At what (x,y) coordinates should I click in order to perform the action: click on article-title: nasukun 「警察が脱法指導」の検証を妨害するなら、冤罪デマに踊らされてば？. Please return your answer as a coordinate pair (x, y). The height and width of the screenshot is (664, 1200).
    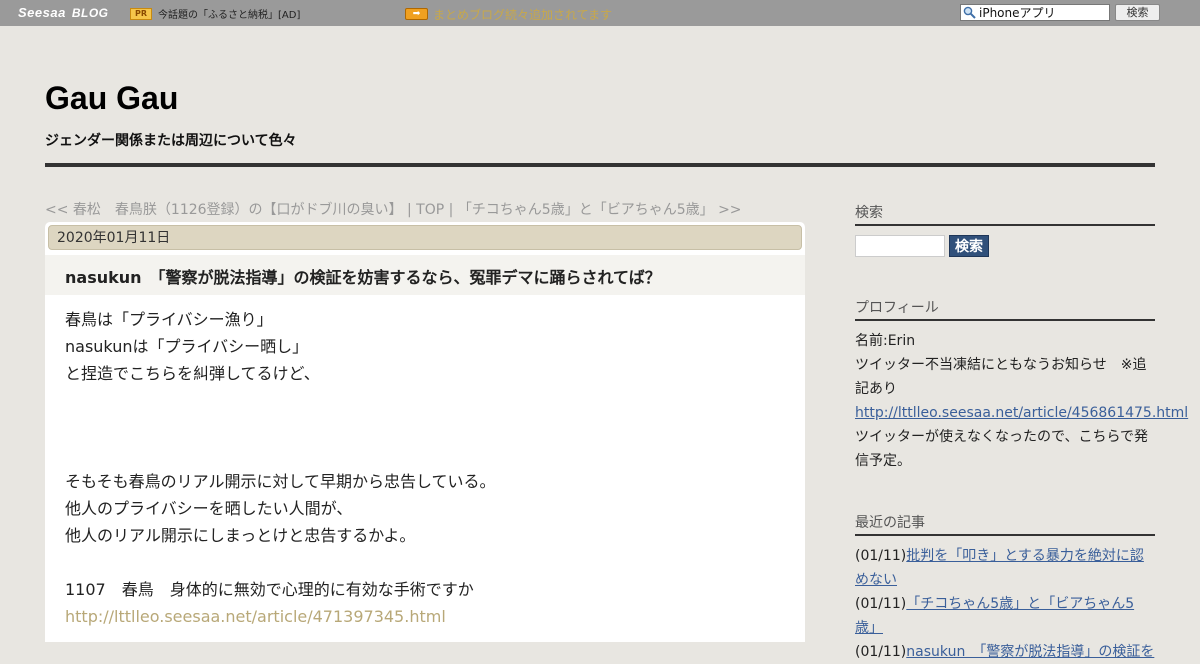
    Looking at the image, I should click on (363, 276).